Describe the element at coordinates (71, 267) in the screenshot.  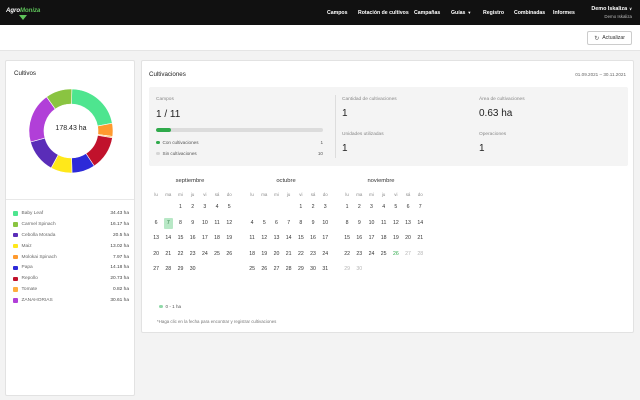
I see `legend-item: Papa 14.18 ha` at that location.